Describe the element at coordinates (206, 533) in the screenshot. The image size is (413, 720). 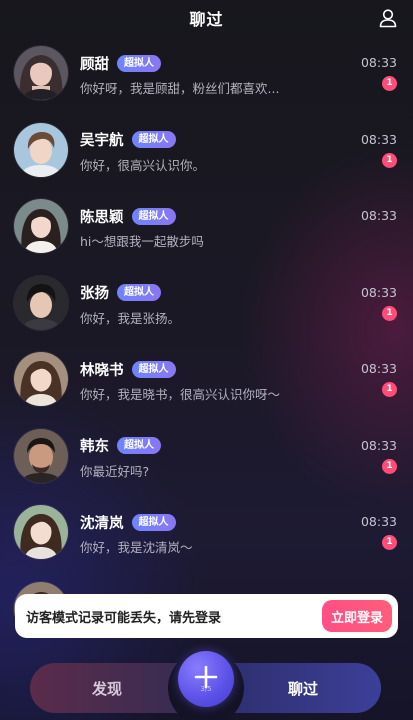
I see `chat-item: 沈清岚 超拟人 你好，我是沈清岚～ 08:33 1` at that location.